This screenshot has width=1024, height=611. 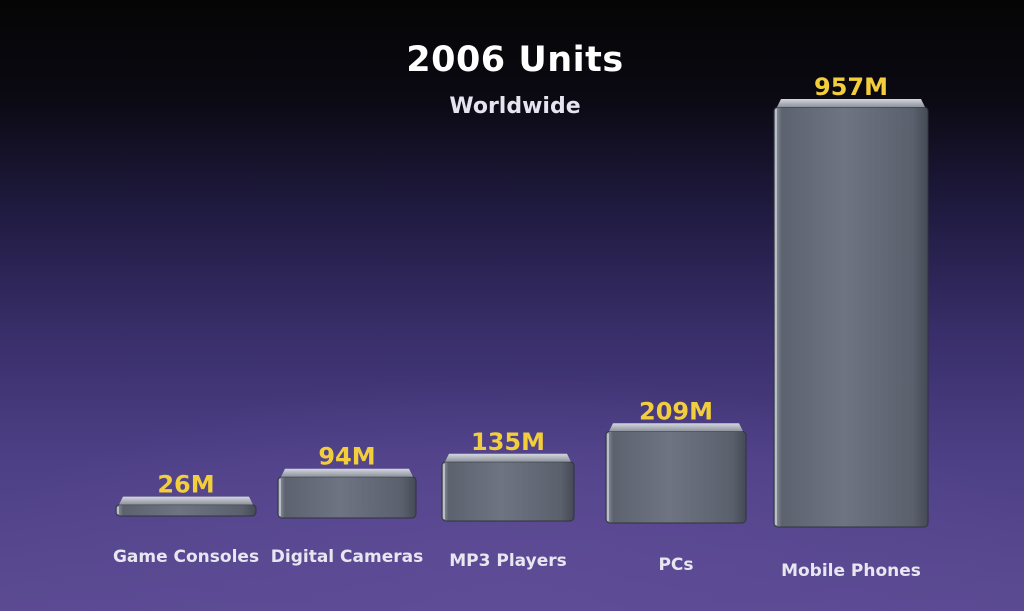 What do you see at coordinates (851, 571) in the screenshot?
I see `category-label: Mobile Phones` at bounding box center [851, 571].